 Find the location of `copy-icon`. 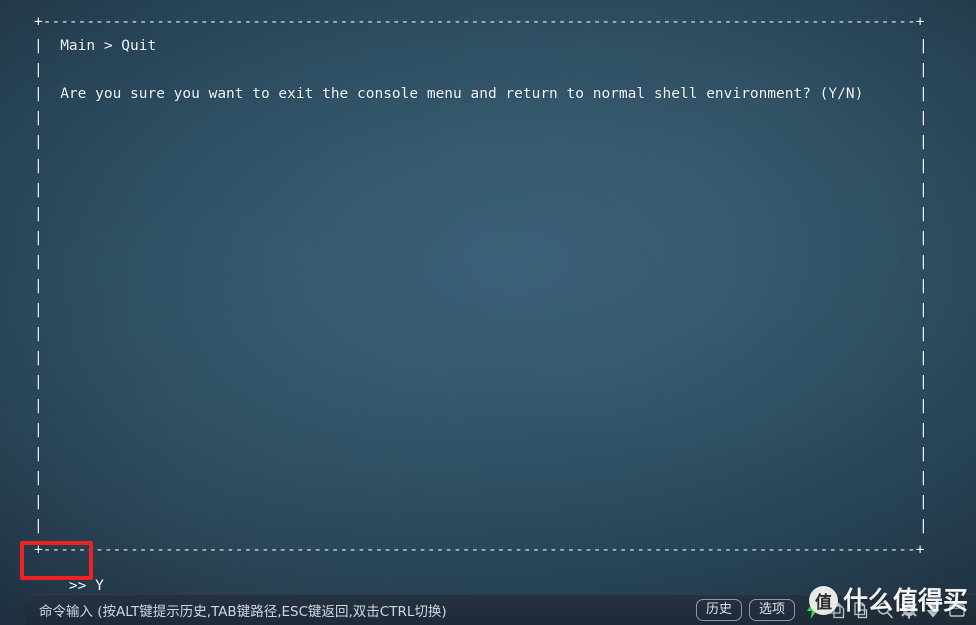

copy-icon is located at coordinates (837, 610).